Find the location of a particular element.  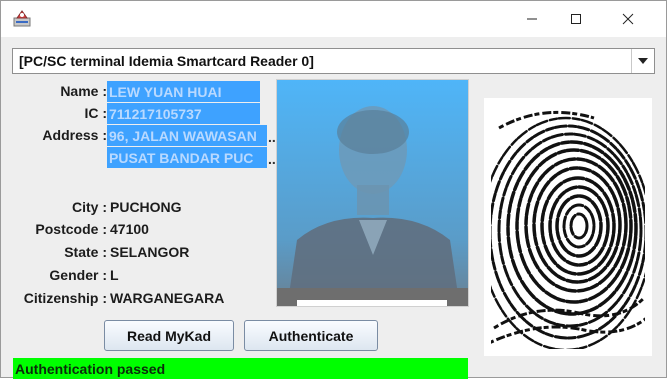

address-line2-value: PUSAT BANDAR PUC is located at coordinates (187, 157).